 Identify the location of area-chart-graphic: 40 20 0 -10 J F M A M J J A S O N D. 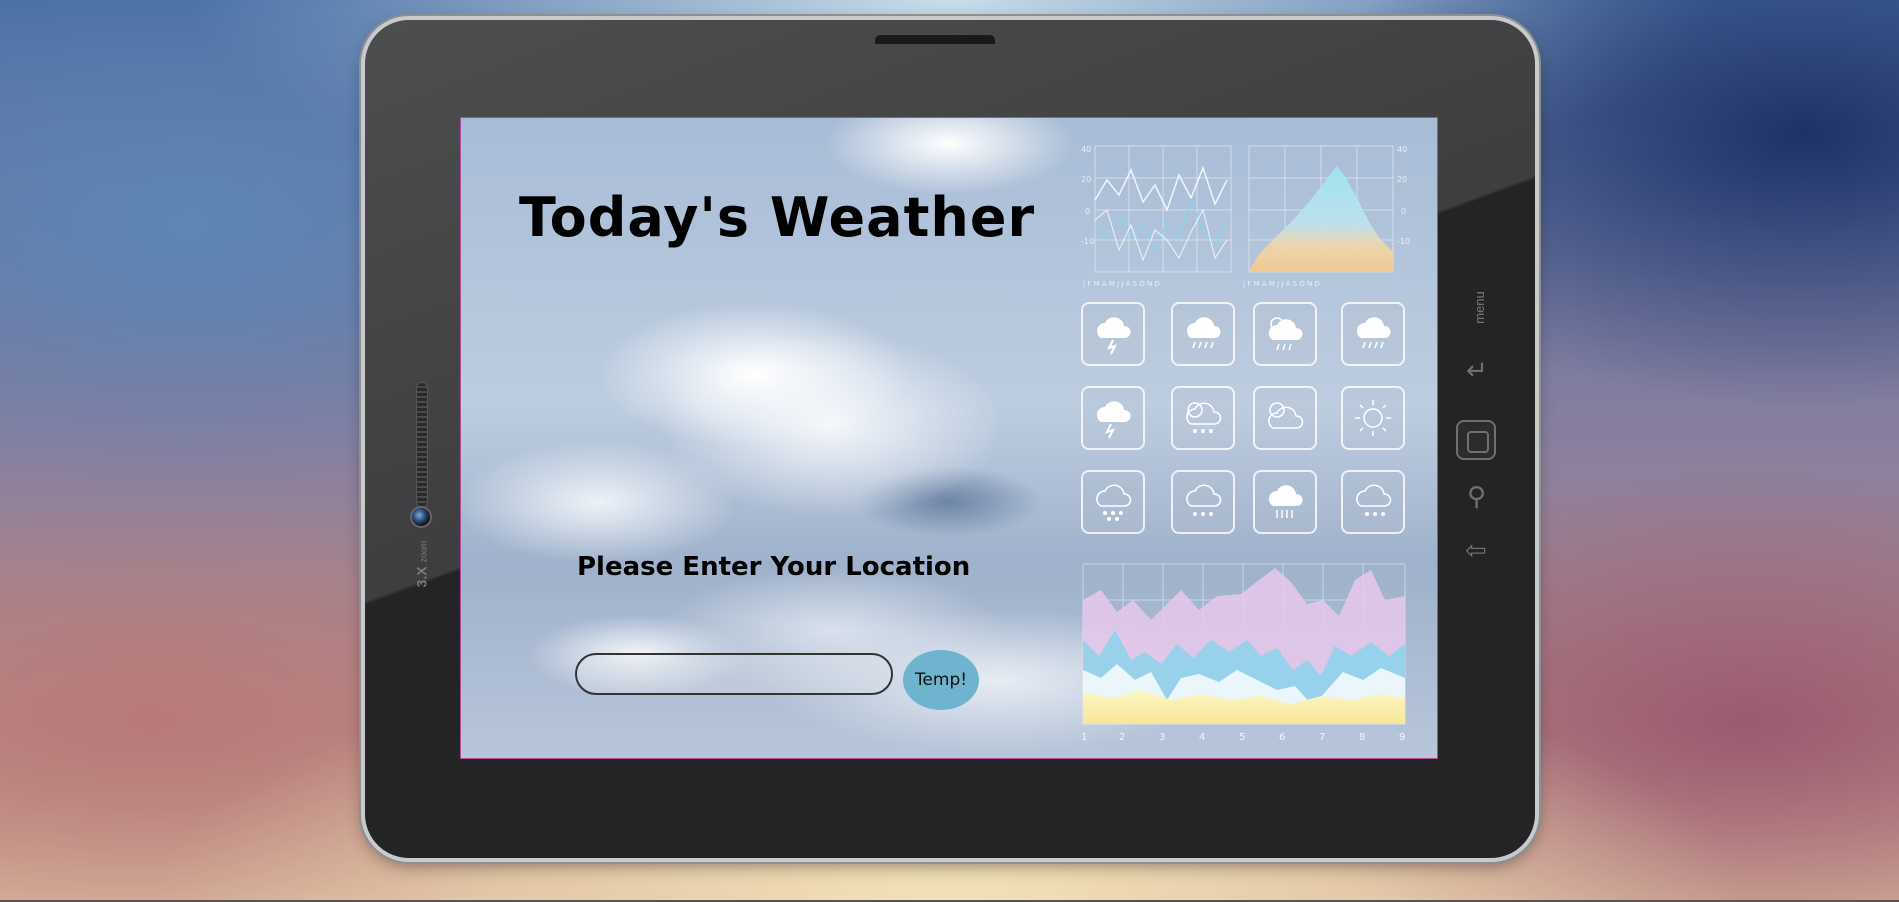
(1326, 216).